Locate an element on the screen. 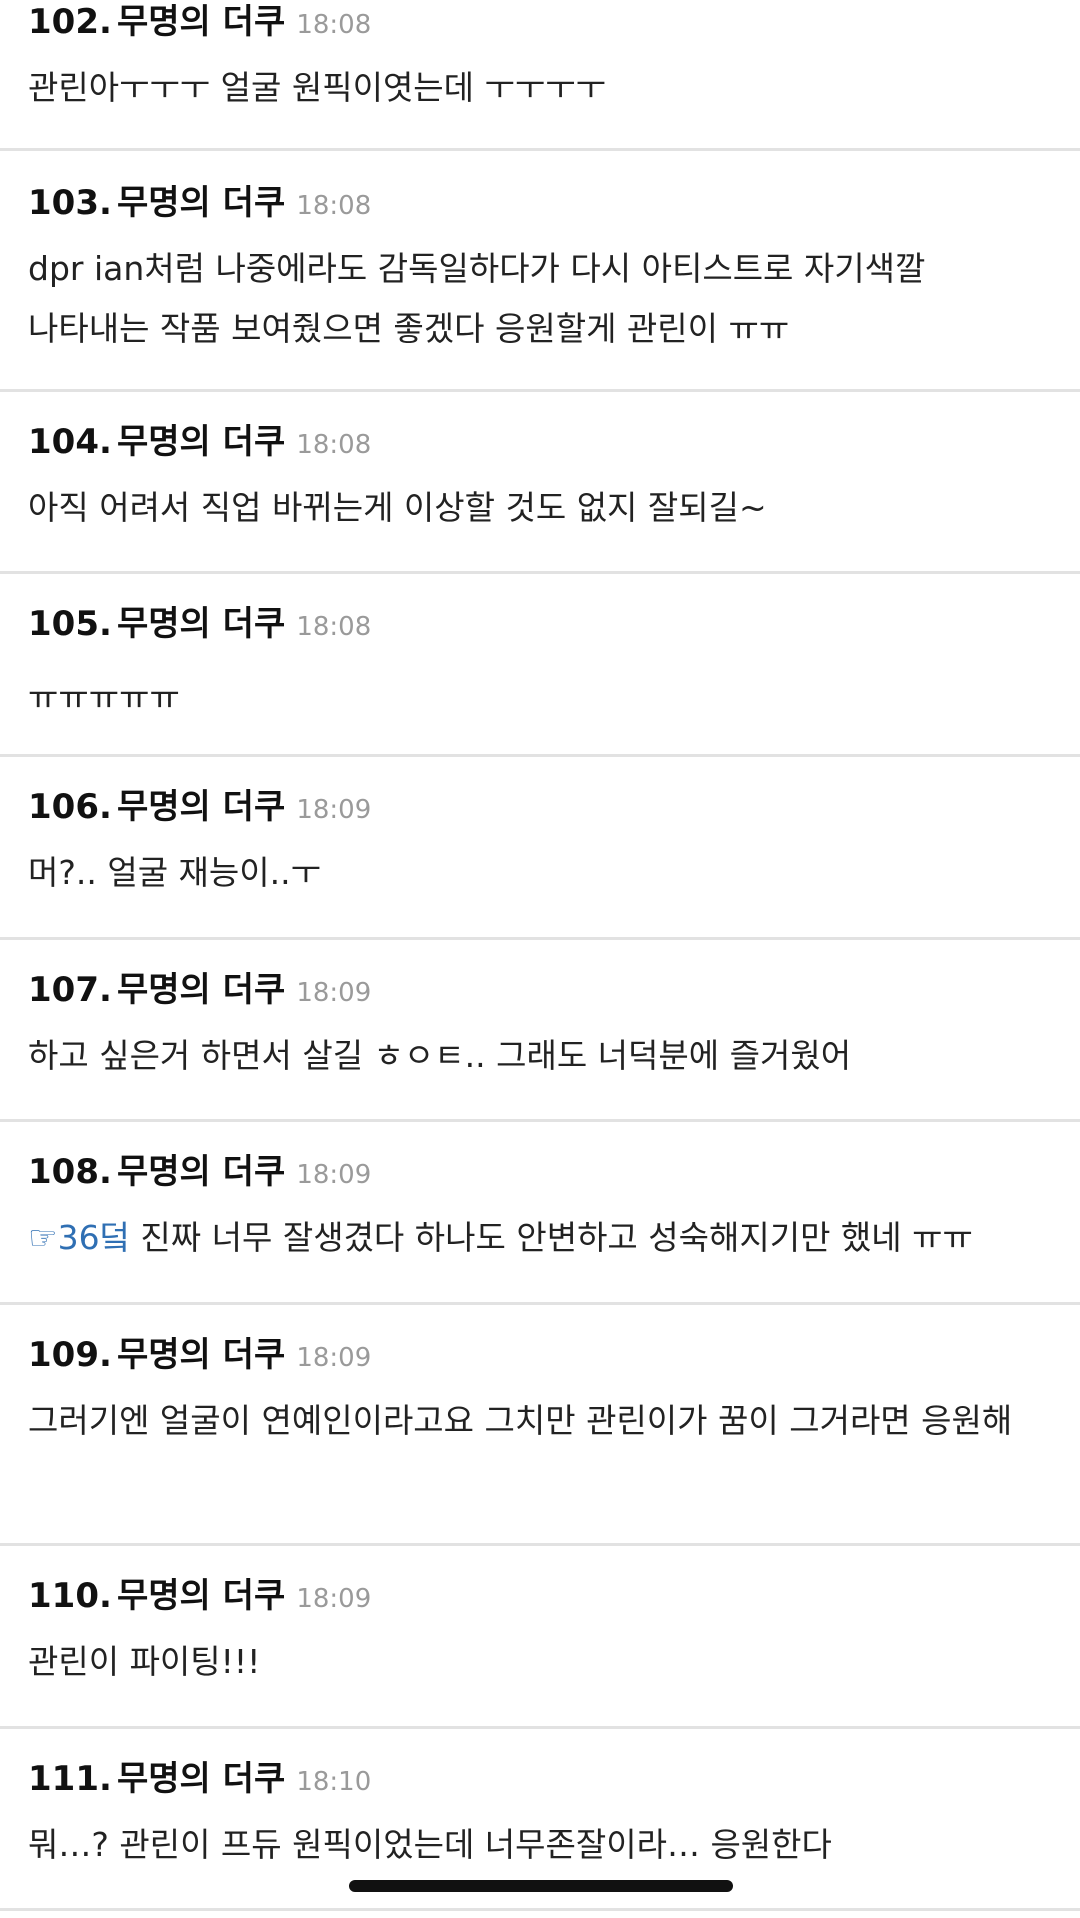 The height and width of the screenshot is (1918, 1080). comment-header: 109. 무명의 더쿠 18:09 is located at coordinates (199, 1358).